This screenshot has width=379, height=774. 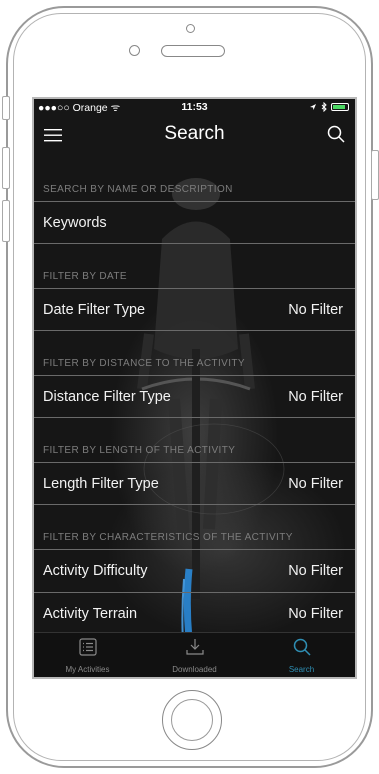 What do you see at coordinates (90, 614) in the screenshot?
I see `row-label: Activity Terrain` at bounding box center [90, 614].